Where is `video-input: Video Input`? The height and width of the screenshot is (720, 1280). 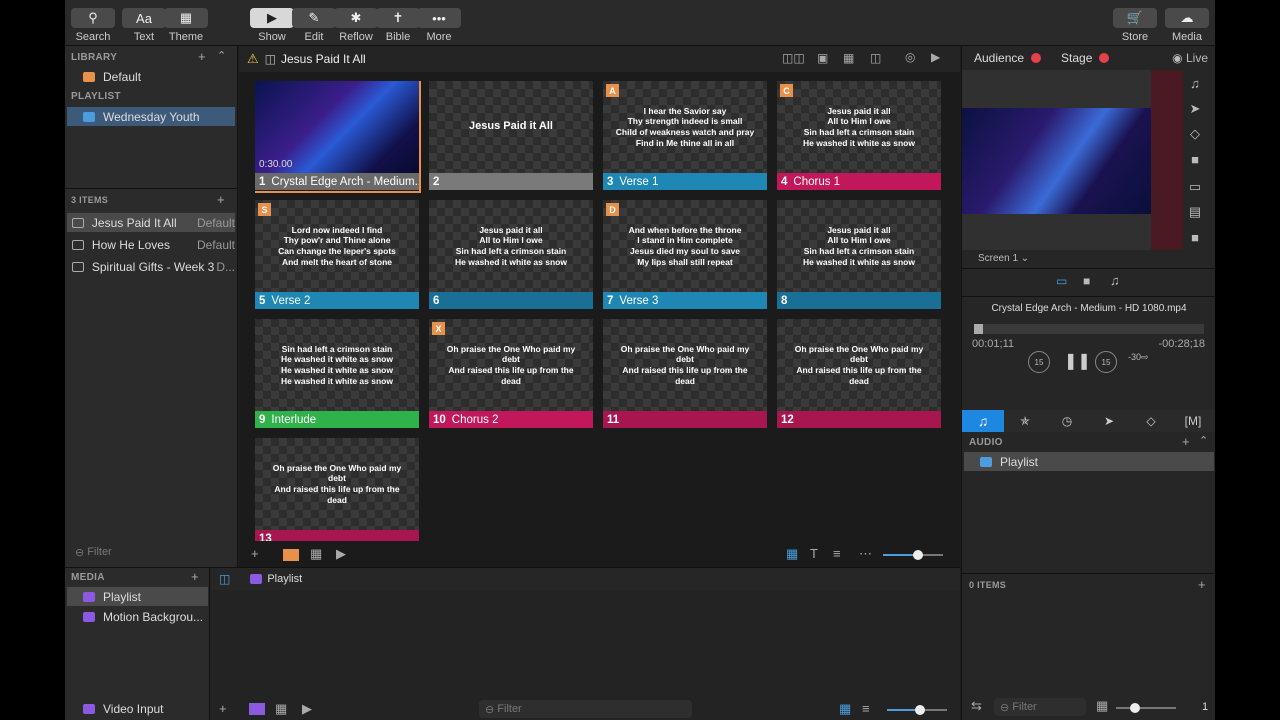
video-input: Video Input is located at coordinates (137, 708).